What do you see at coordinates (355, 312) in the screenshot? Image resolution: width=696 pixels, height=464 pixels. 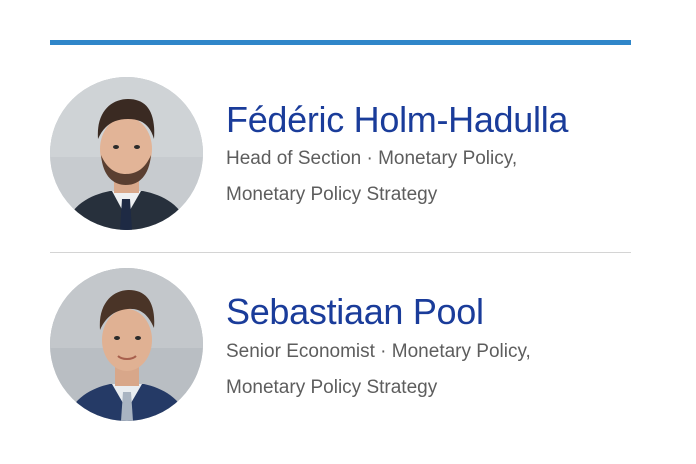 I see `person-name-link: Sebastiaan Pool` at bounding box center [355, 312].